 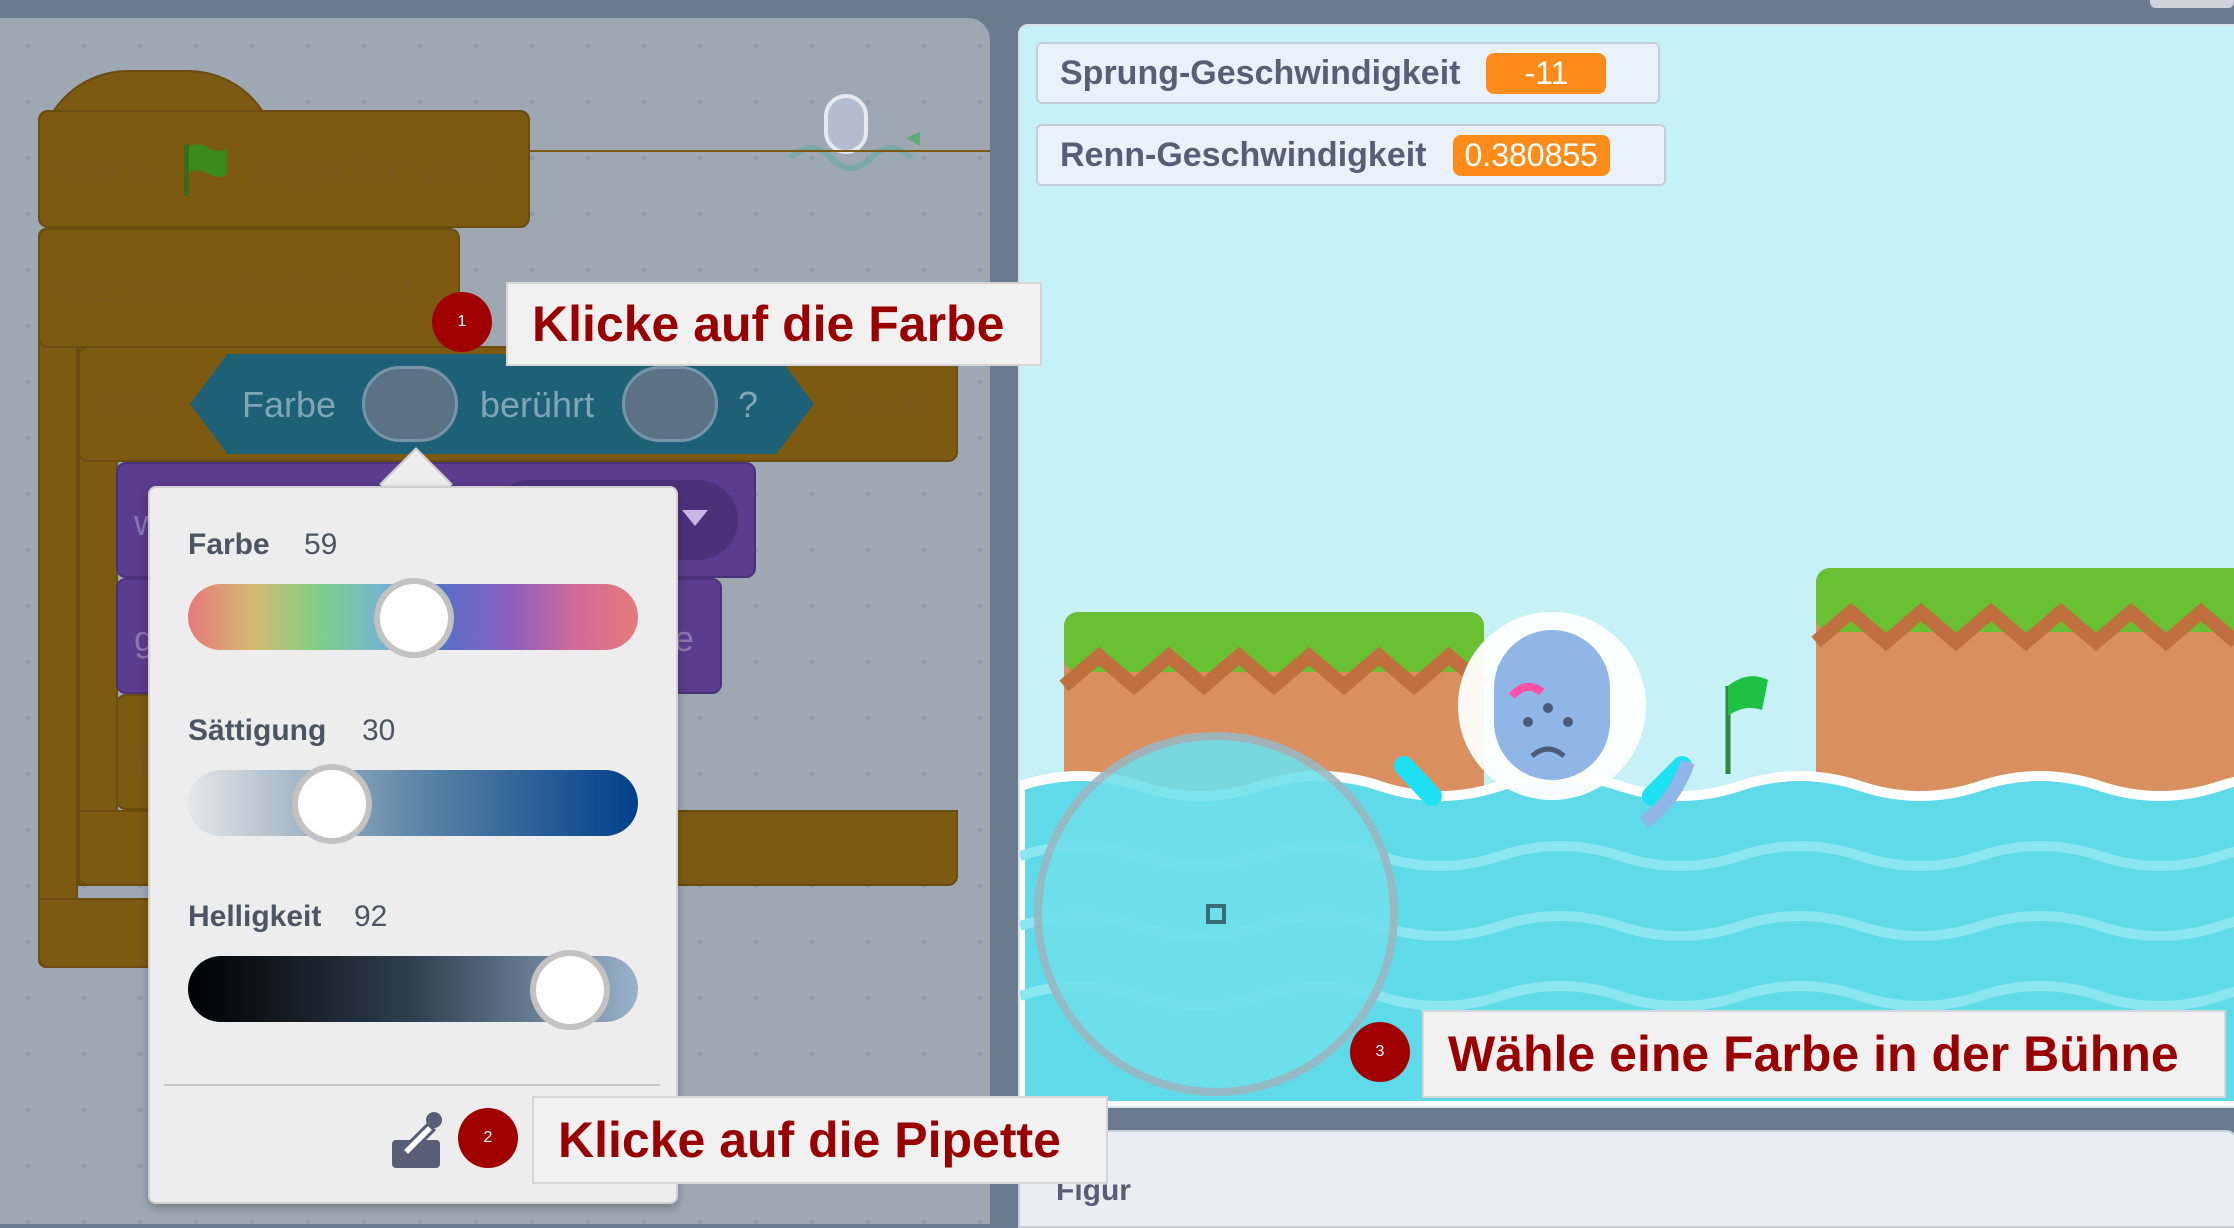 What do you see at coordinates (255, 916) in the screenshot?
I see `brightness-label: Helligkeit` at bounding box center [255, 916].